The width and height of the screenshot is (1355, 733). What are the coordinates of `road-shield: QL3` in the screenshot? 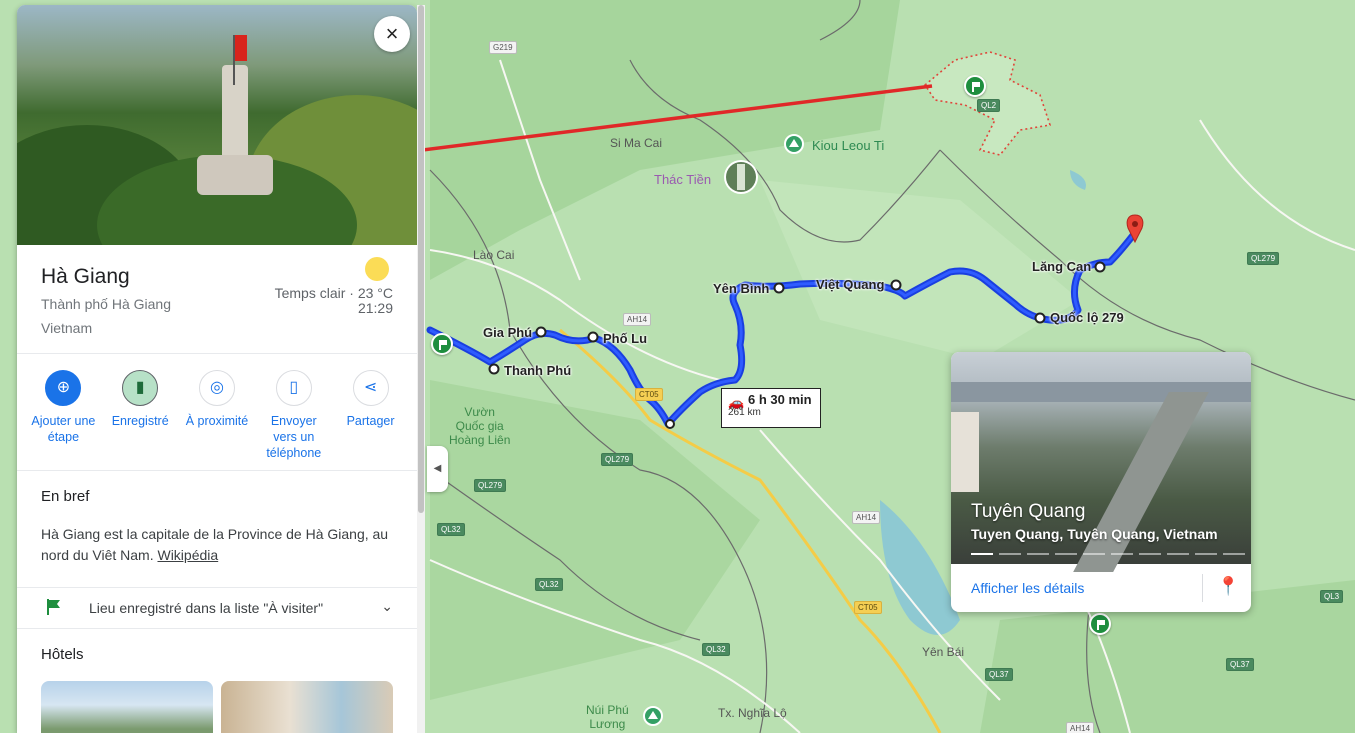 It's located at (1332, 596).